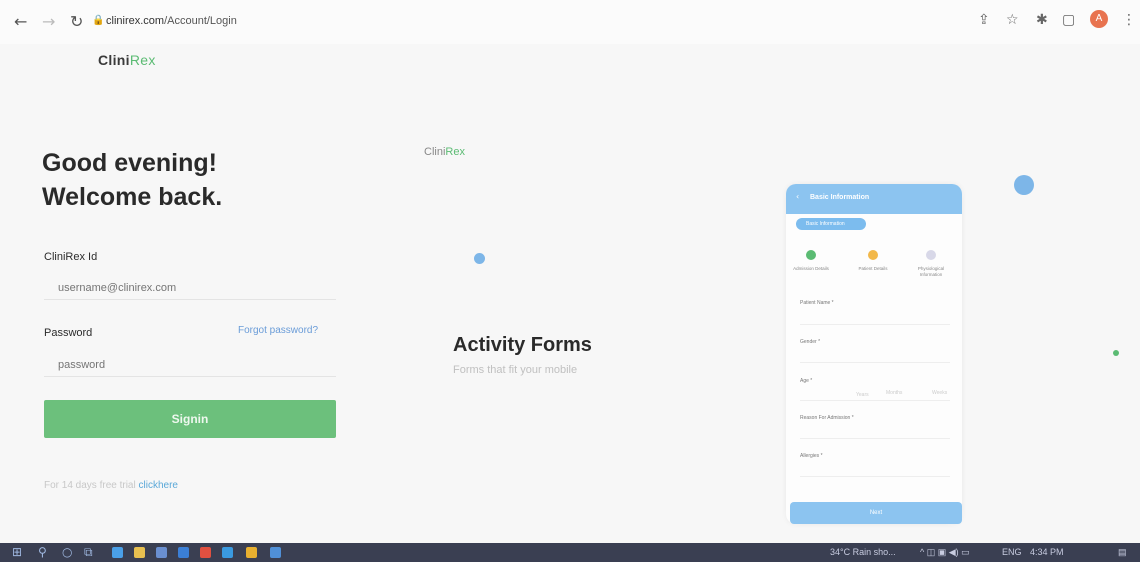 This screenshot has height=562, width=1140. I want to click on pending-icon, so click(873, 255).